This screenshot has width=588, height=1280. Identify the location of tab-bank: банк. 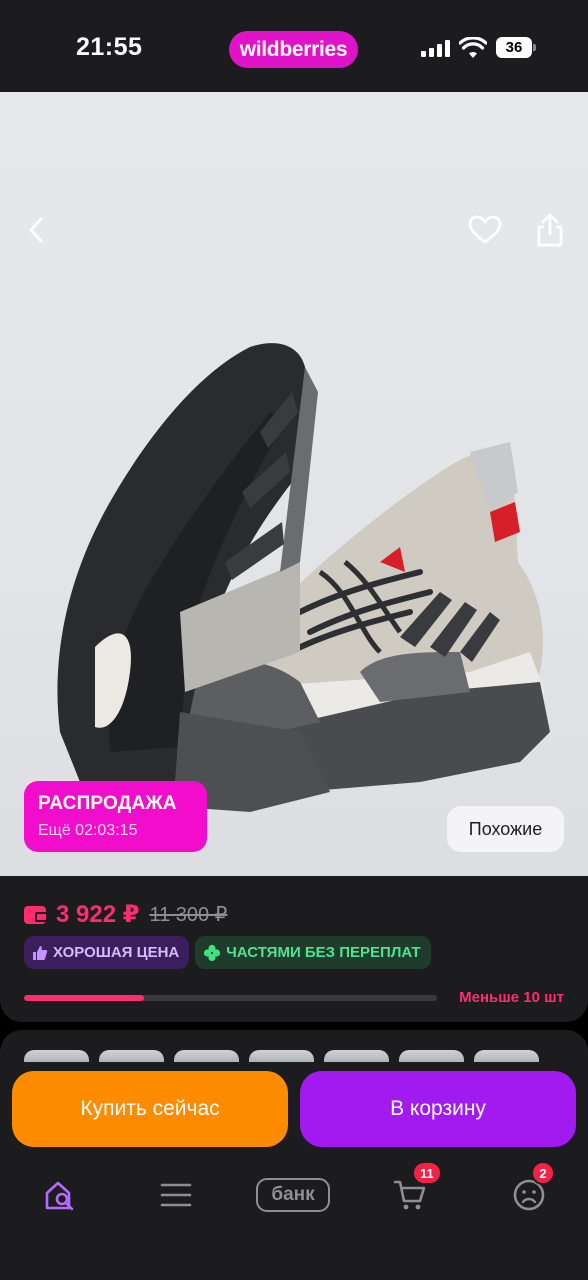
(293, 1195).